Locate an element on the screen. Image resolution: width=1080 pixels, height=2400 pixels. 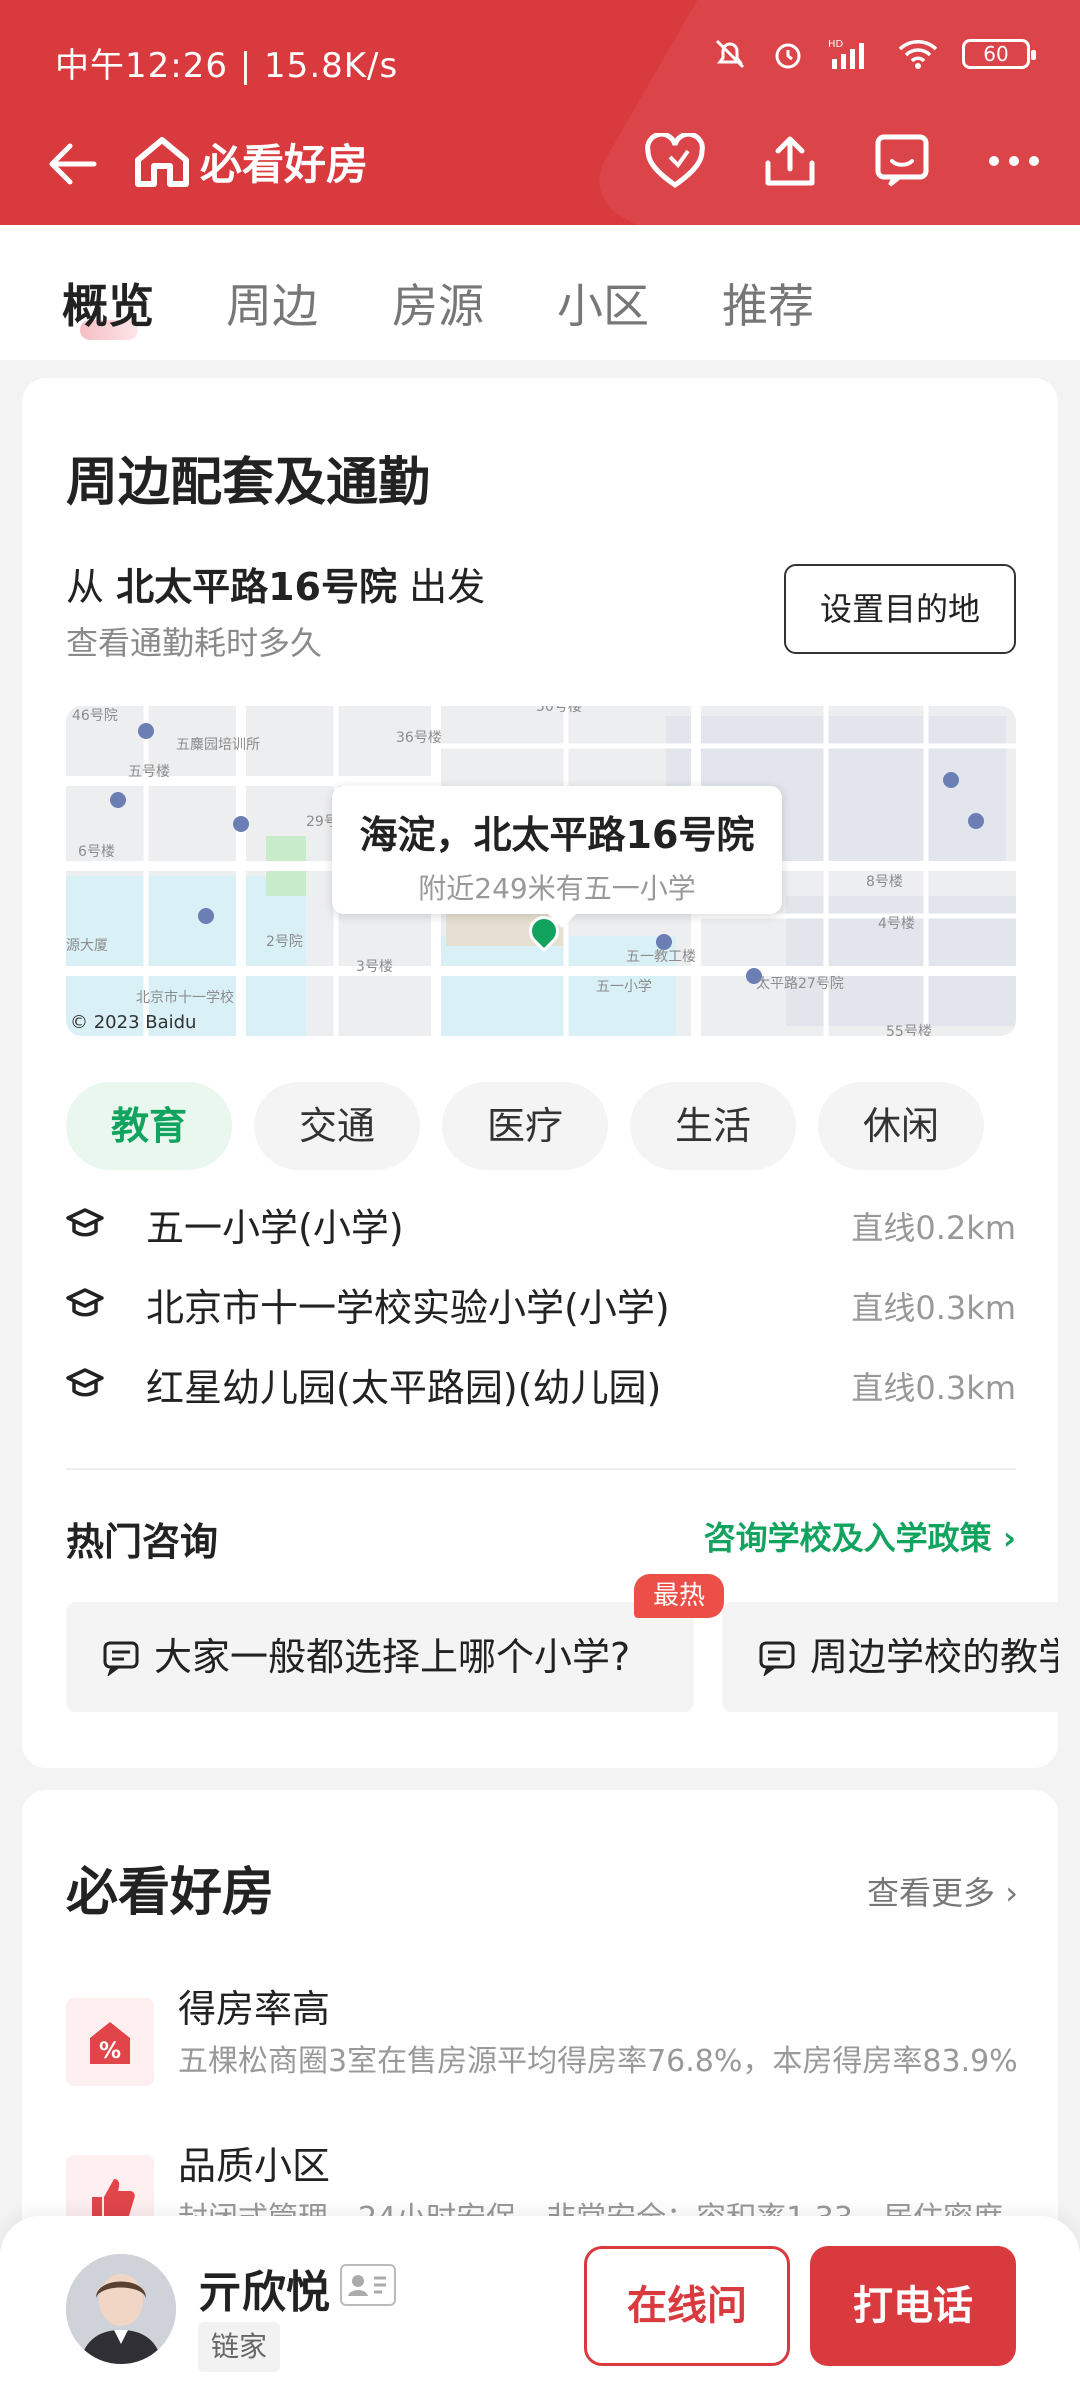
from-suffix: 出发 is located at coordinates (447, 587).